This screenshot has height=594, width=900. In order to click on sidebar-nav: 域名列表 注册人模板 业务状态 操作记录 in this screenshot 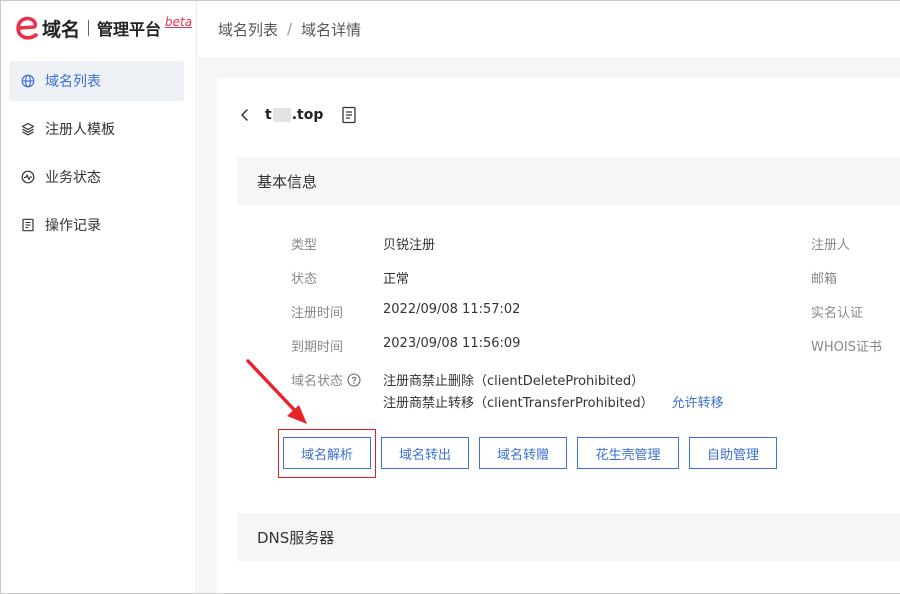, I will do `click(96, 157)`.